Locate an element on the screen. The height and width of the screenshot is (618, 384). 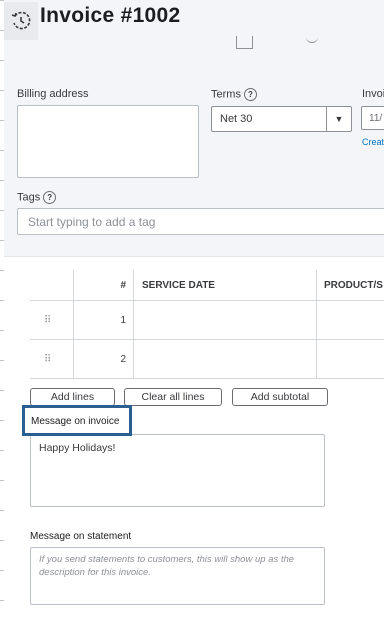
terms-label-text: Terms is located at coordinates (226, 94).